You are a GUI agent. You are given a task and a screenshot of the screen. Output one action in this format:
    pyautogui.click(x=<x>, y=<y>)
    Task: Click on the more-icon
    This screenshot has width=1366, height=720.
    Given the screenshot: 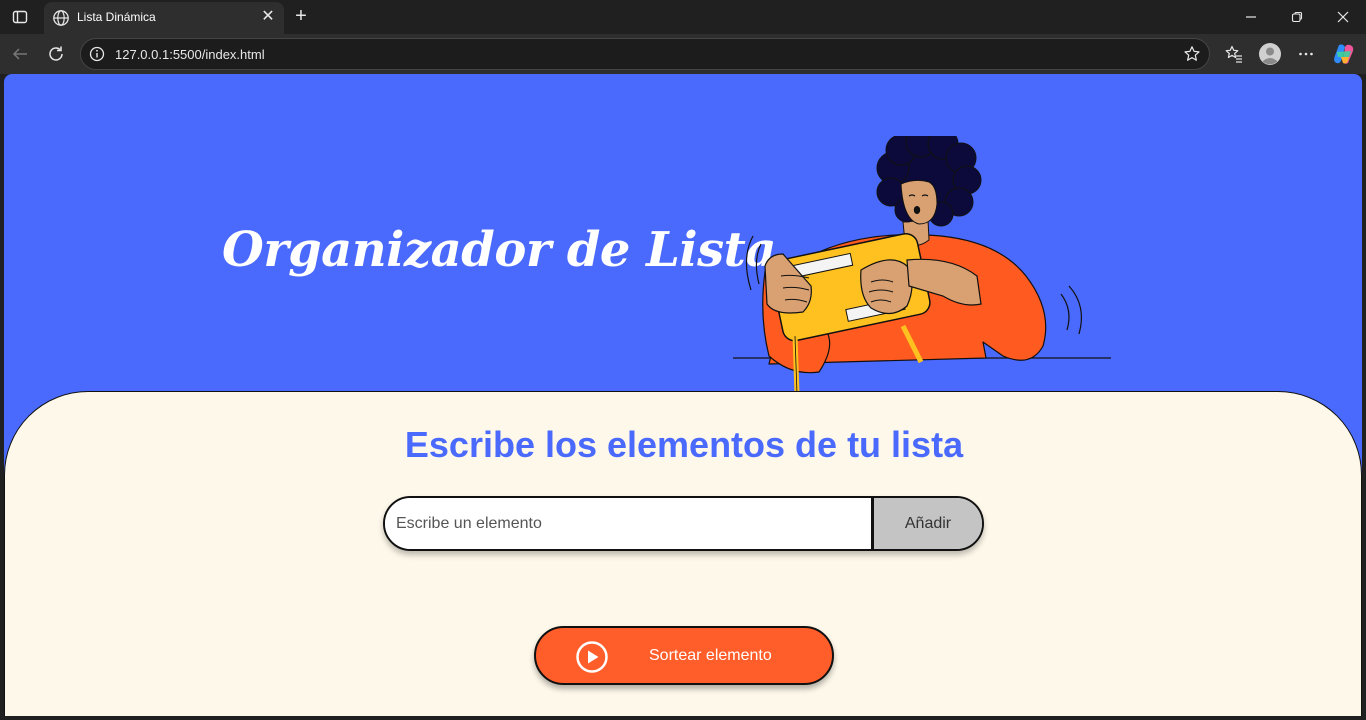 What is the action you would take?
    pyautogui.click(x=1306, y=54)
    